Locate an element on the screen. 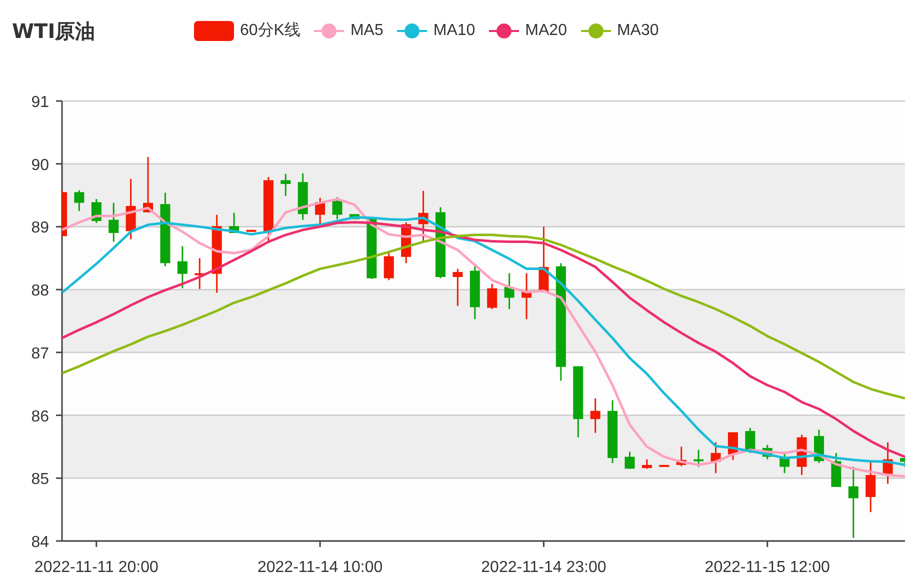 This screenshot has height=579, width=919. y-tick-label: 88 is located at coordinates (40, 291).